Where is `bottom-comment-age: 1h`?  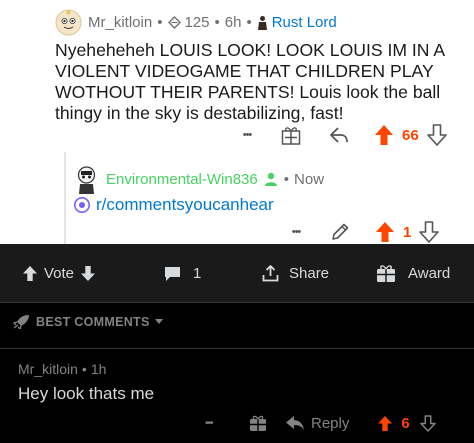
bottom-comment-age: 1h is located at coordinates (98, 369).